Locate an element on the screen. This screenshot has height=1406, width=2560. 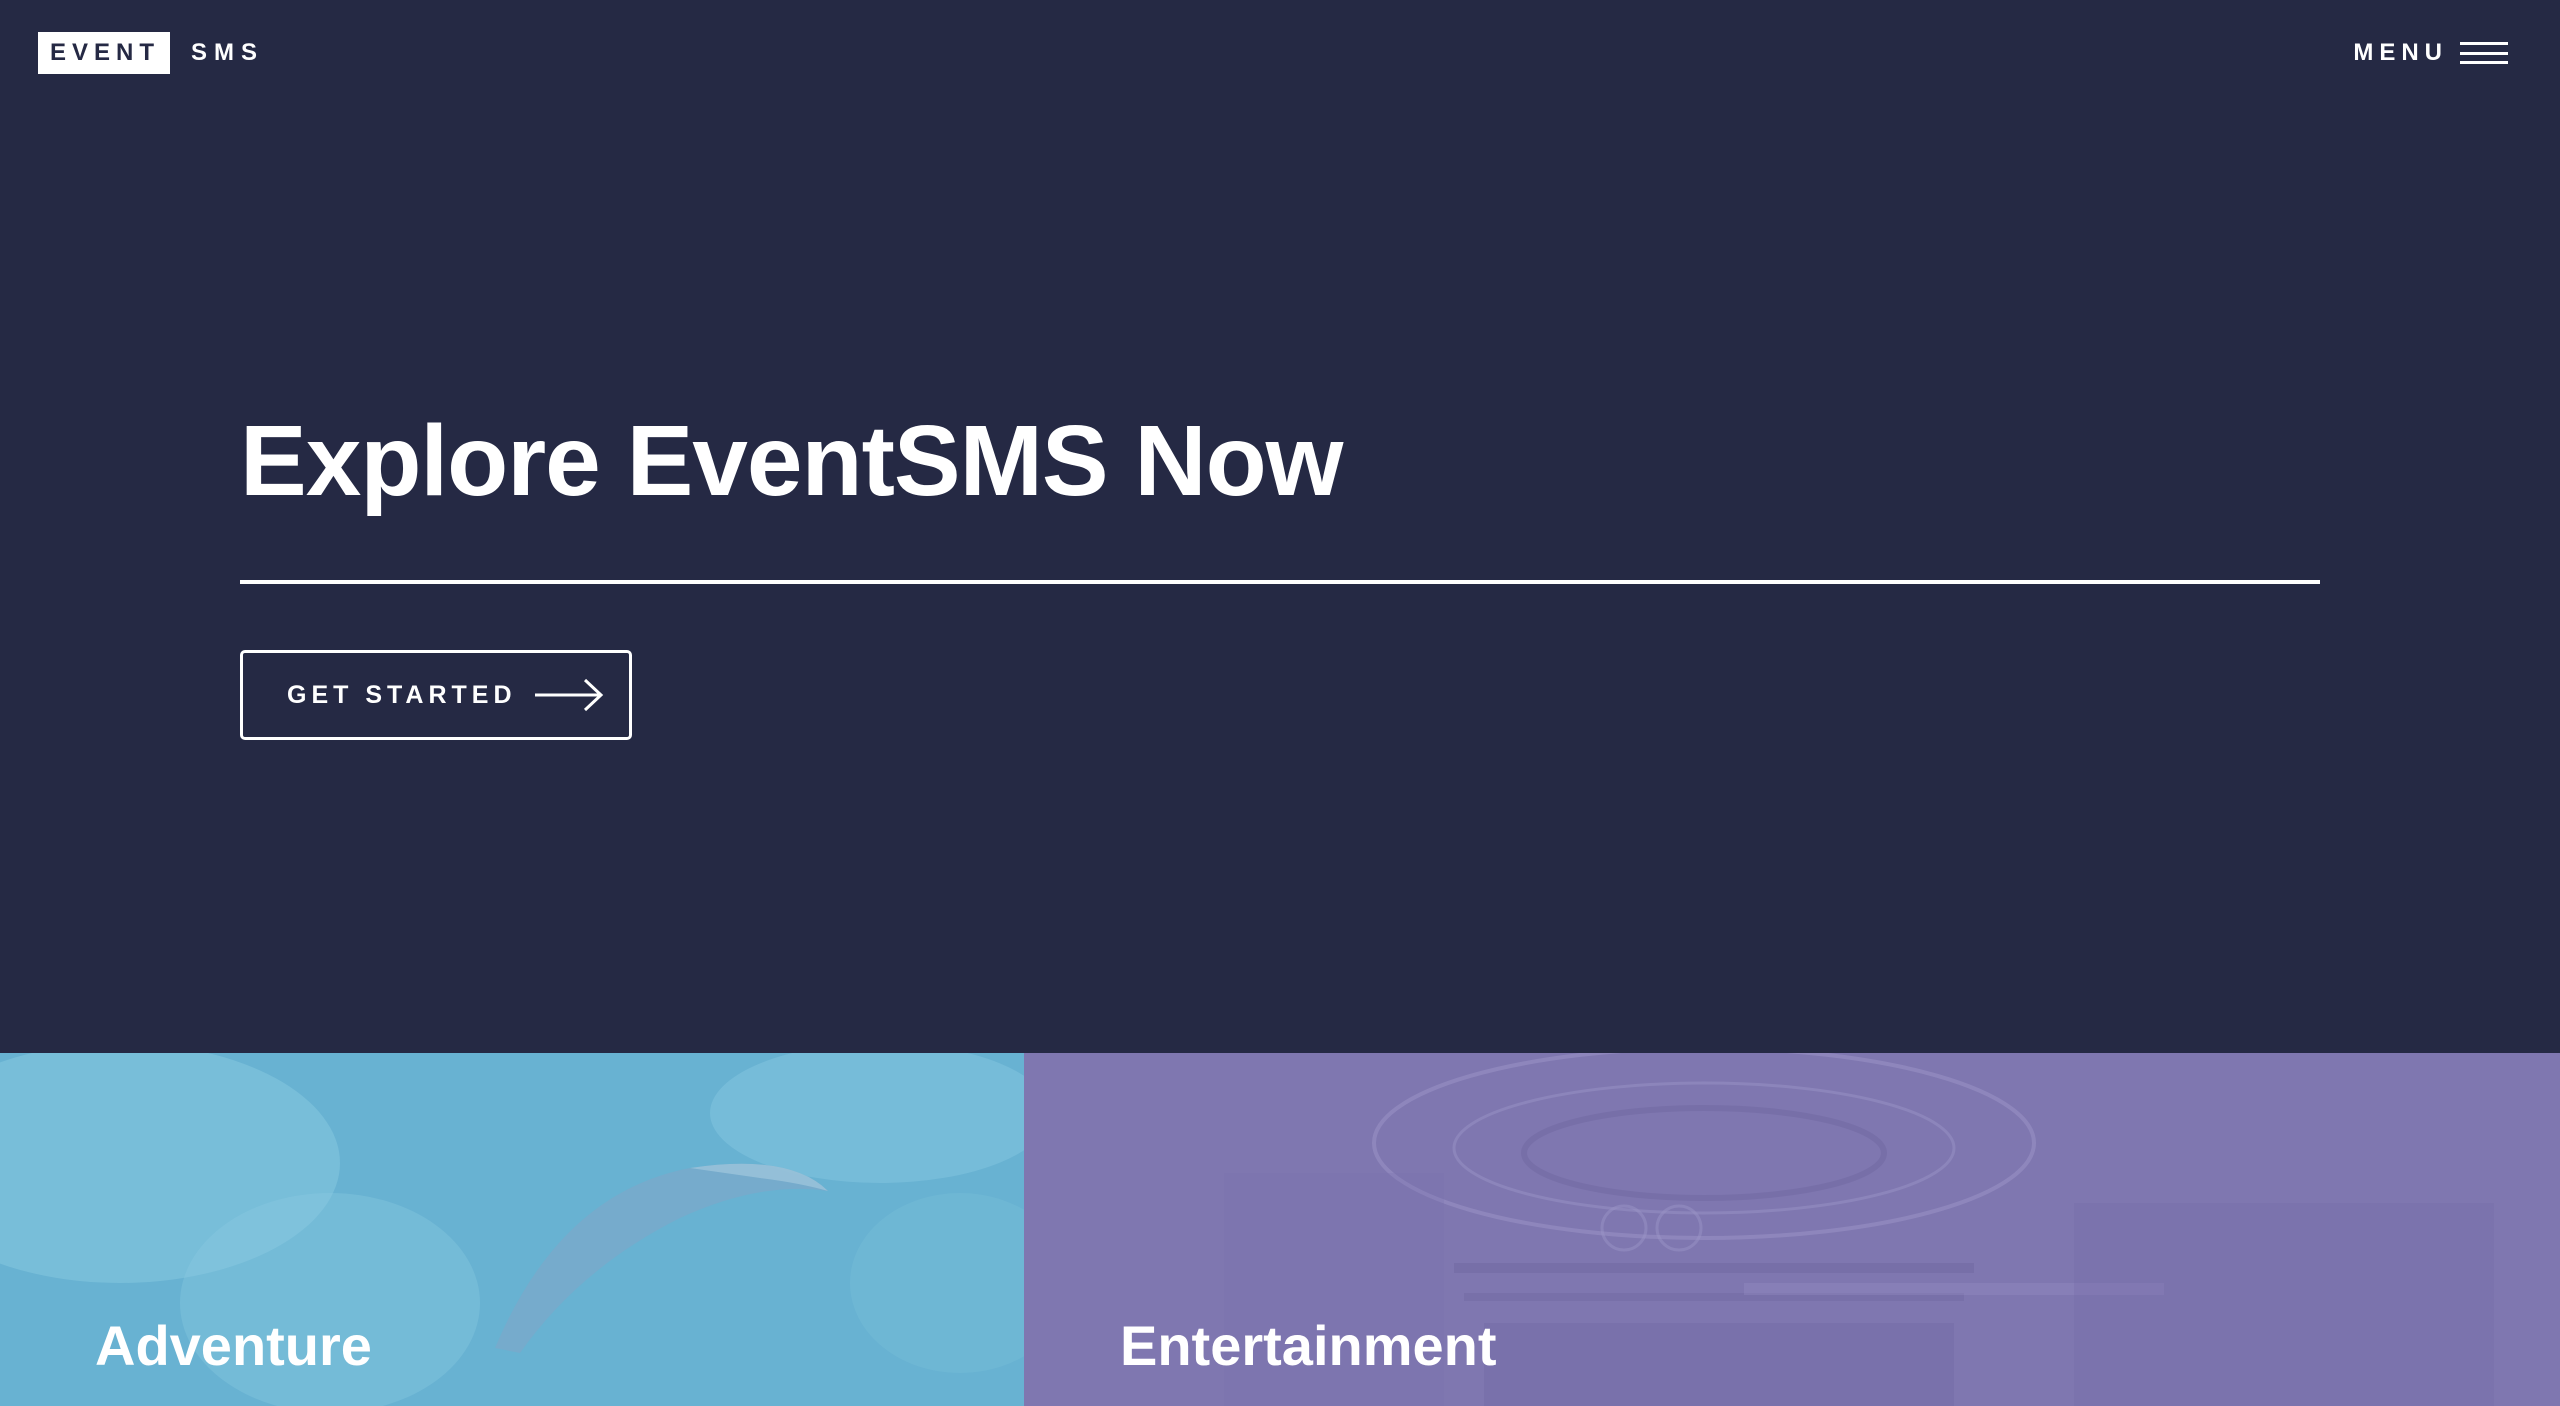
get-started-button: GET STARTED is located at coordinates (436, 695).